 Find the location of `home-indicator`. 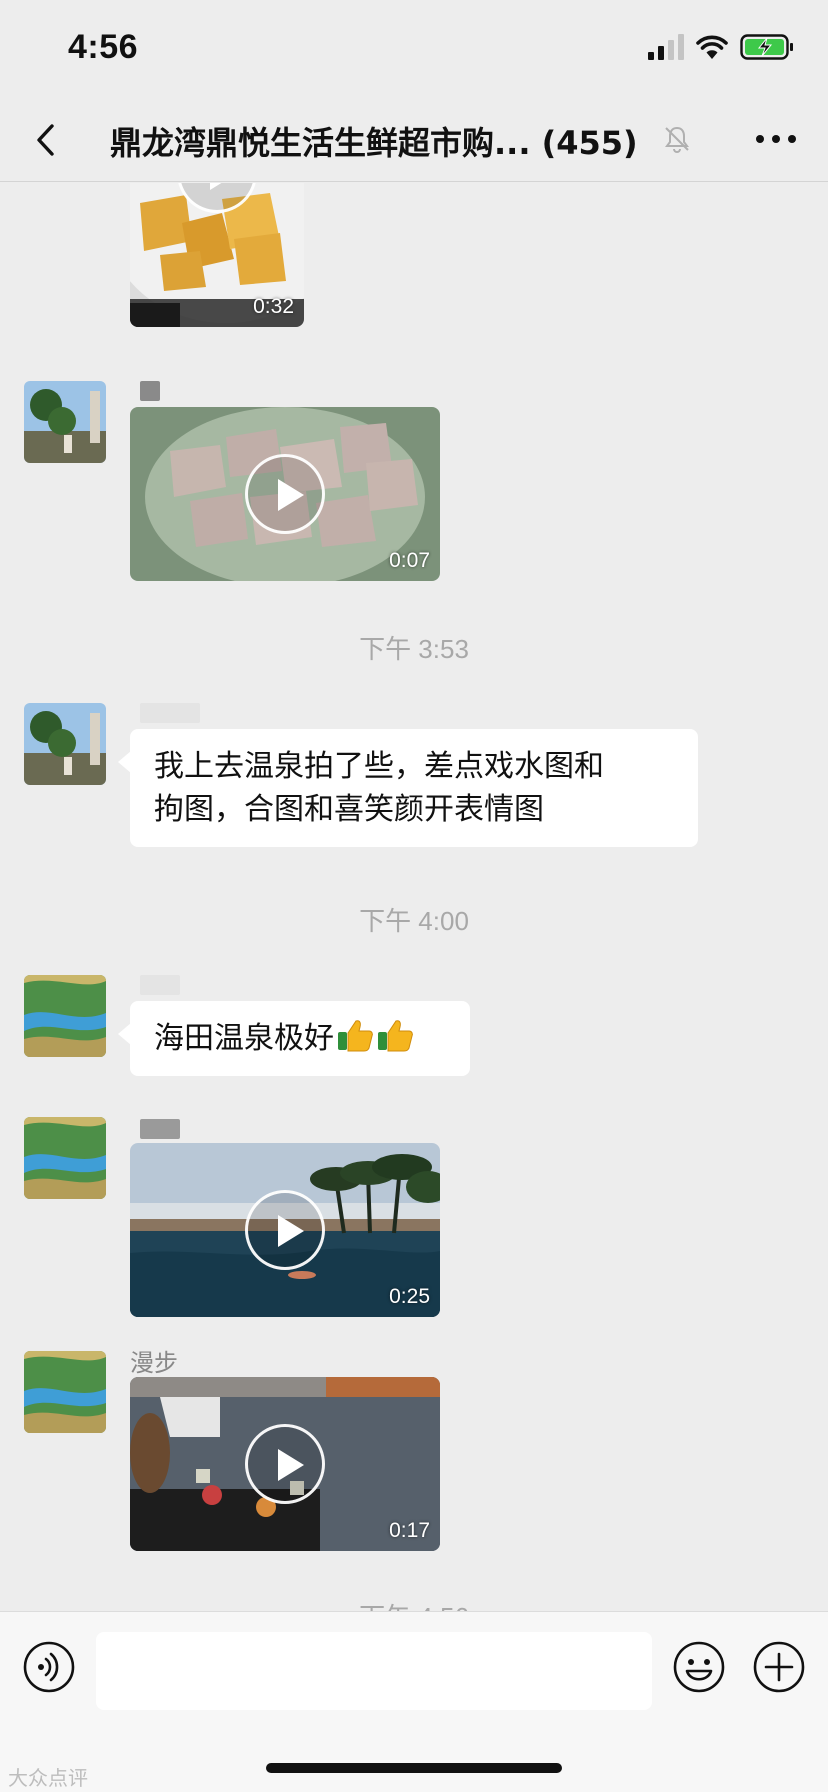

home-indicator is located at coordinates (414, 1768).